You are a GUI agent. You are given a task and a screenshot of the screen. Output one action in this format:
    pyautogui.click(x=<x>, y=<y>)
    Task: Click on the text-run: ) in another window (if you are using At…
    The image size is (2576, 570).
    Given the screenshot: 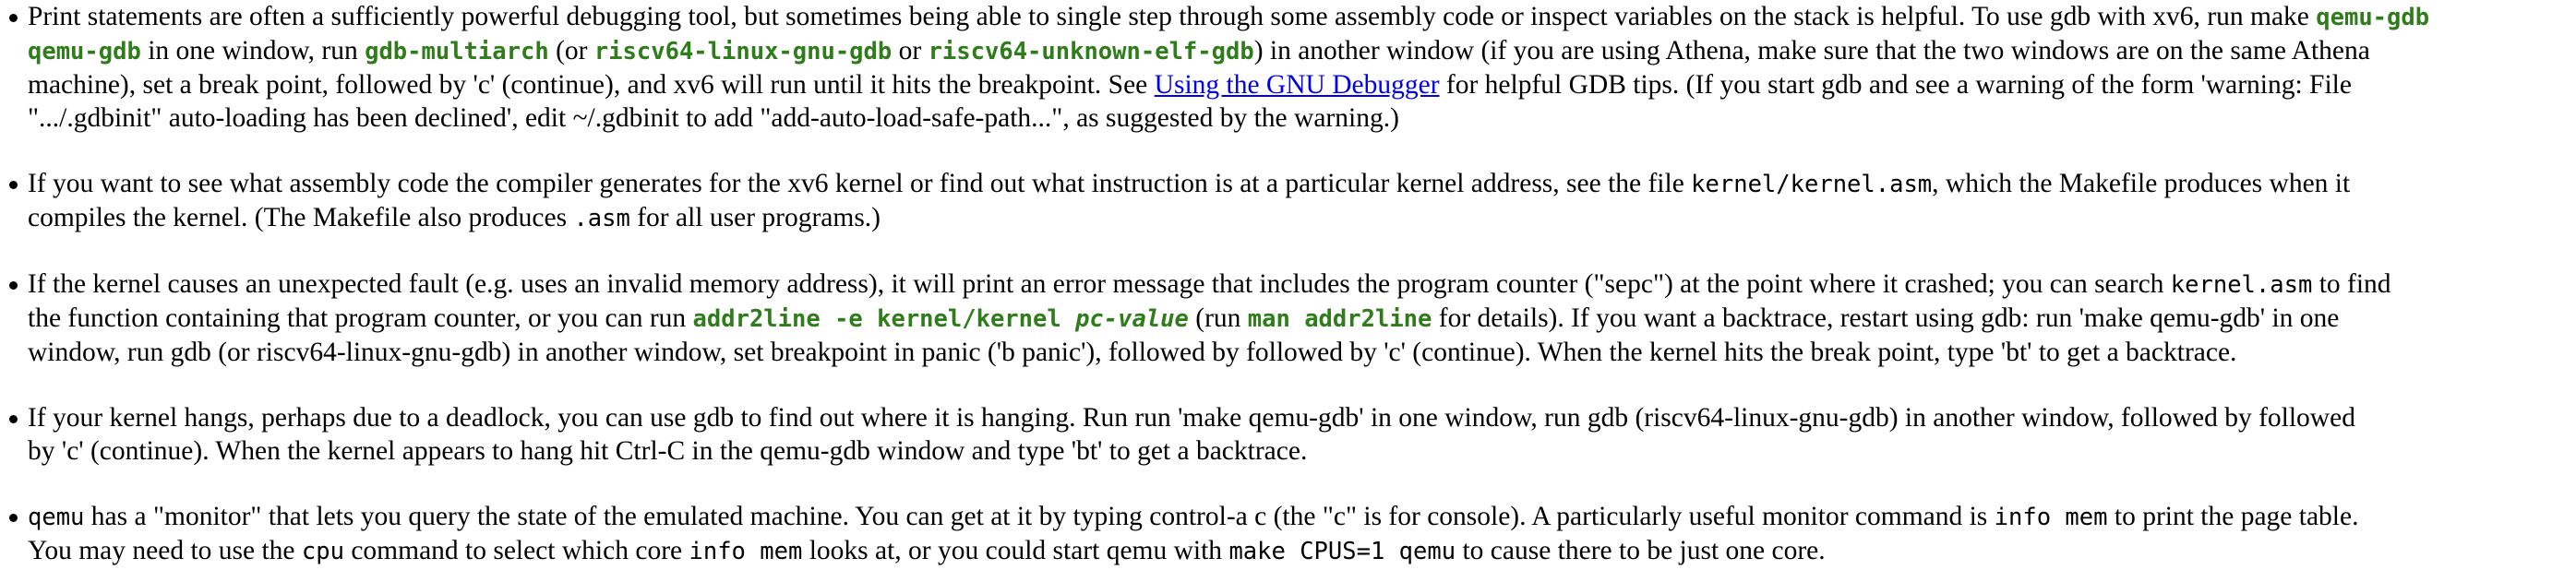 What is the action you would take?
    pyautogui.click(x=1812, y=51)
    